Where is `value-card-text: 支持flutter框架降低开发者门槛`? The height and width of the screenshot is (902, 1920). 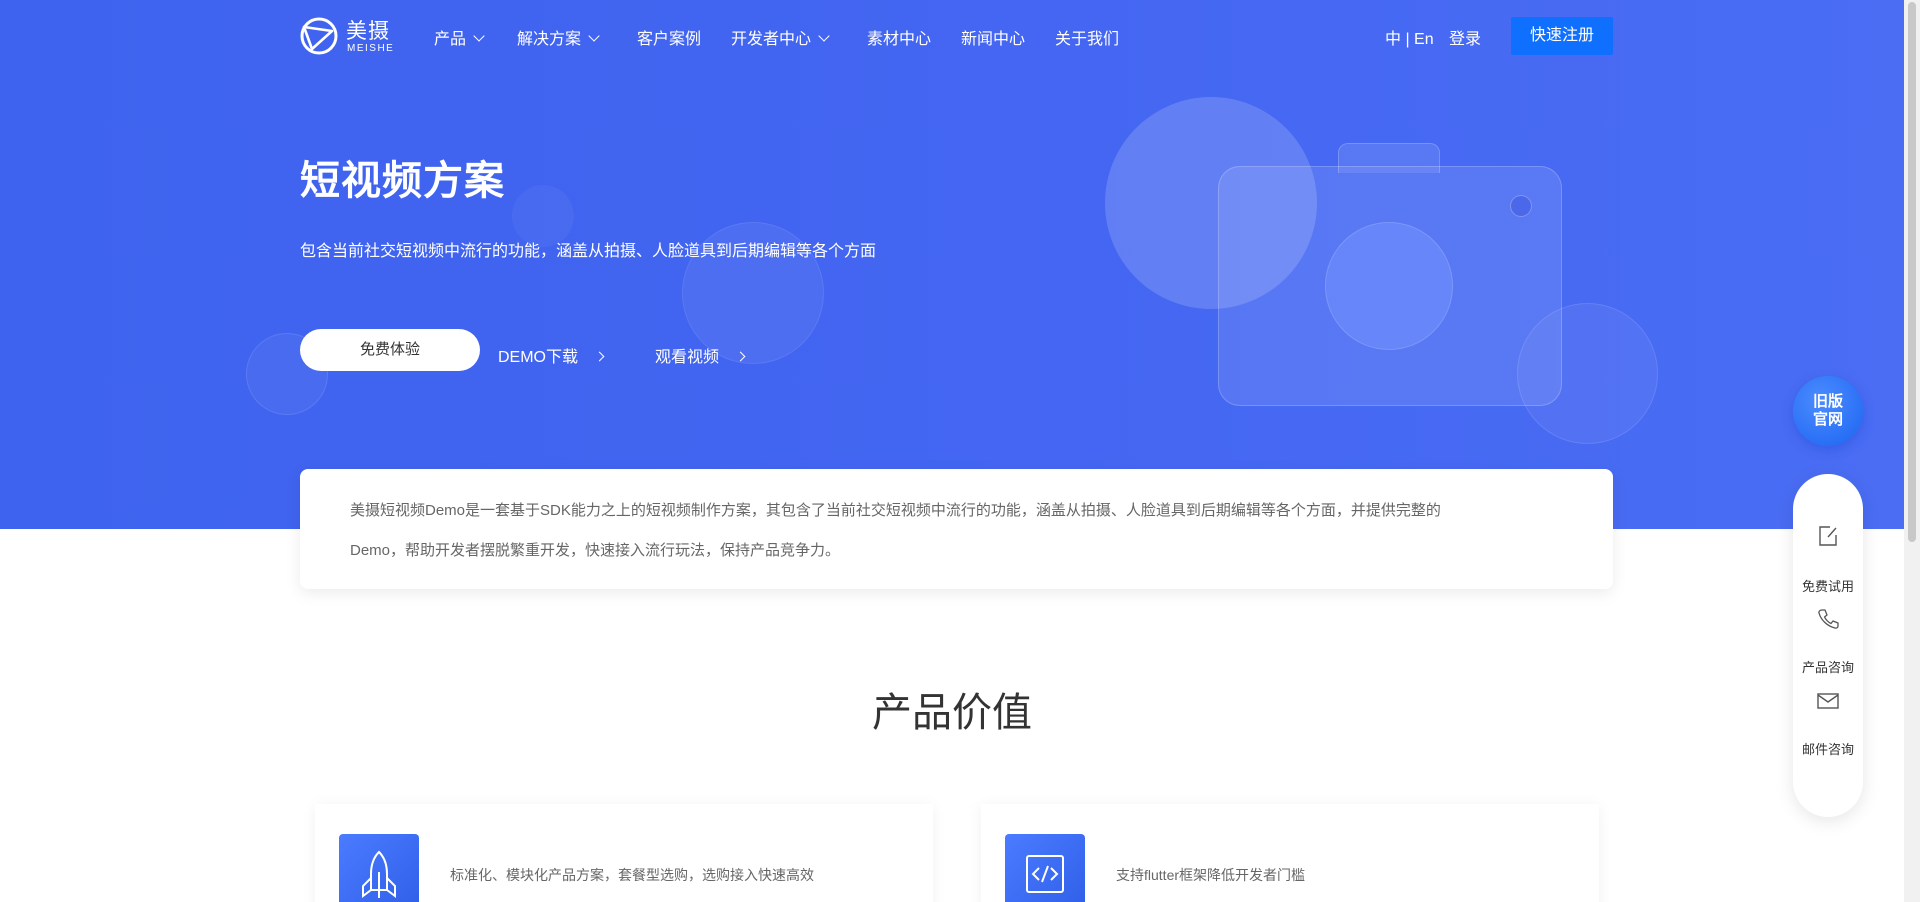
value-card-text: 支持flutter框架降低开发者门槛 is located at coordinates (1211, 875).